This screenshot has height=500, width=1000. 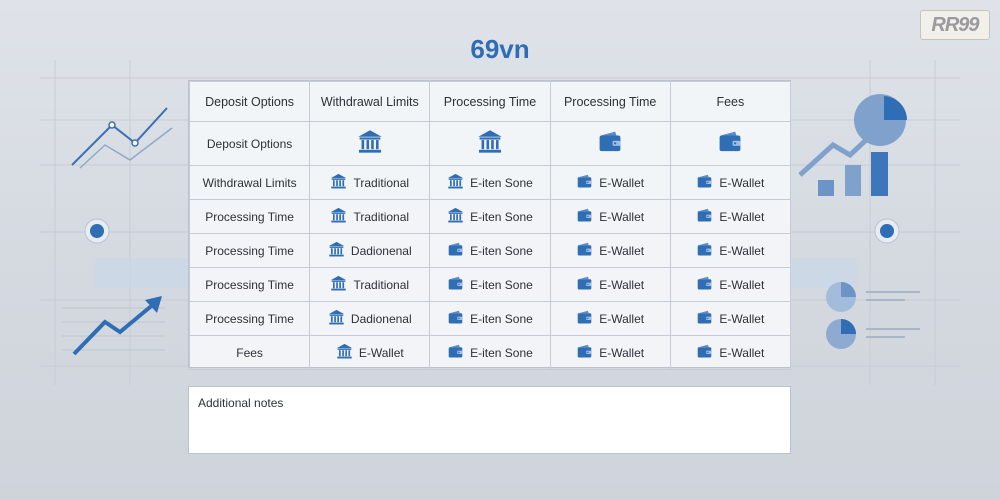 What do you see at coordinates (249, 143) in the screenshot?
I see `row-label: Deposit Options` at bounding box center [249, 143].